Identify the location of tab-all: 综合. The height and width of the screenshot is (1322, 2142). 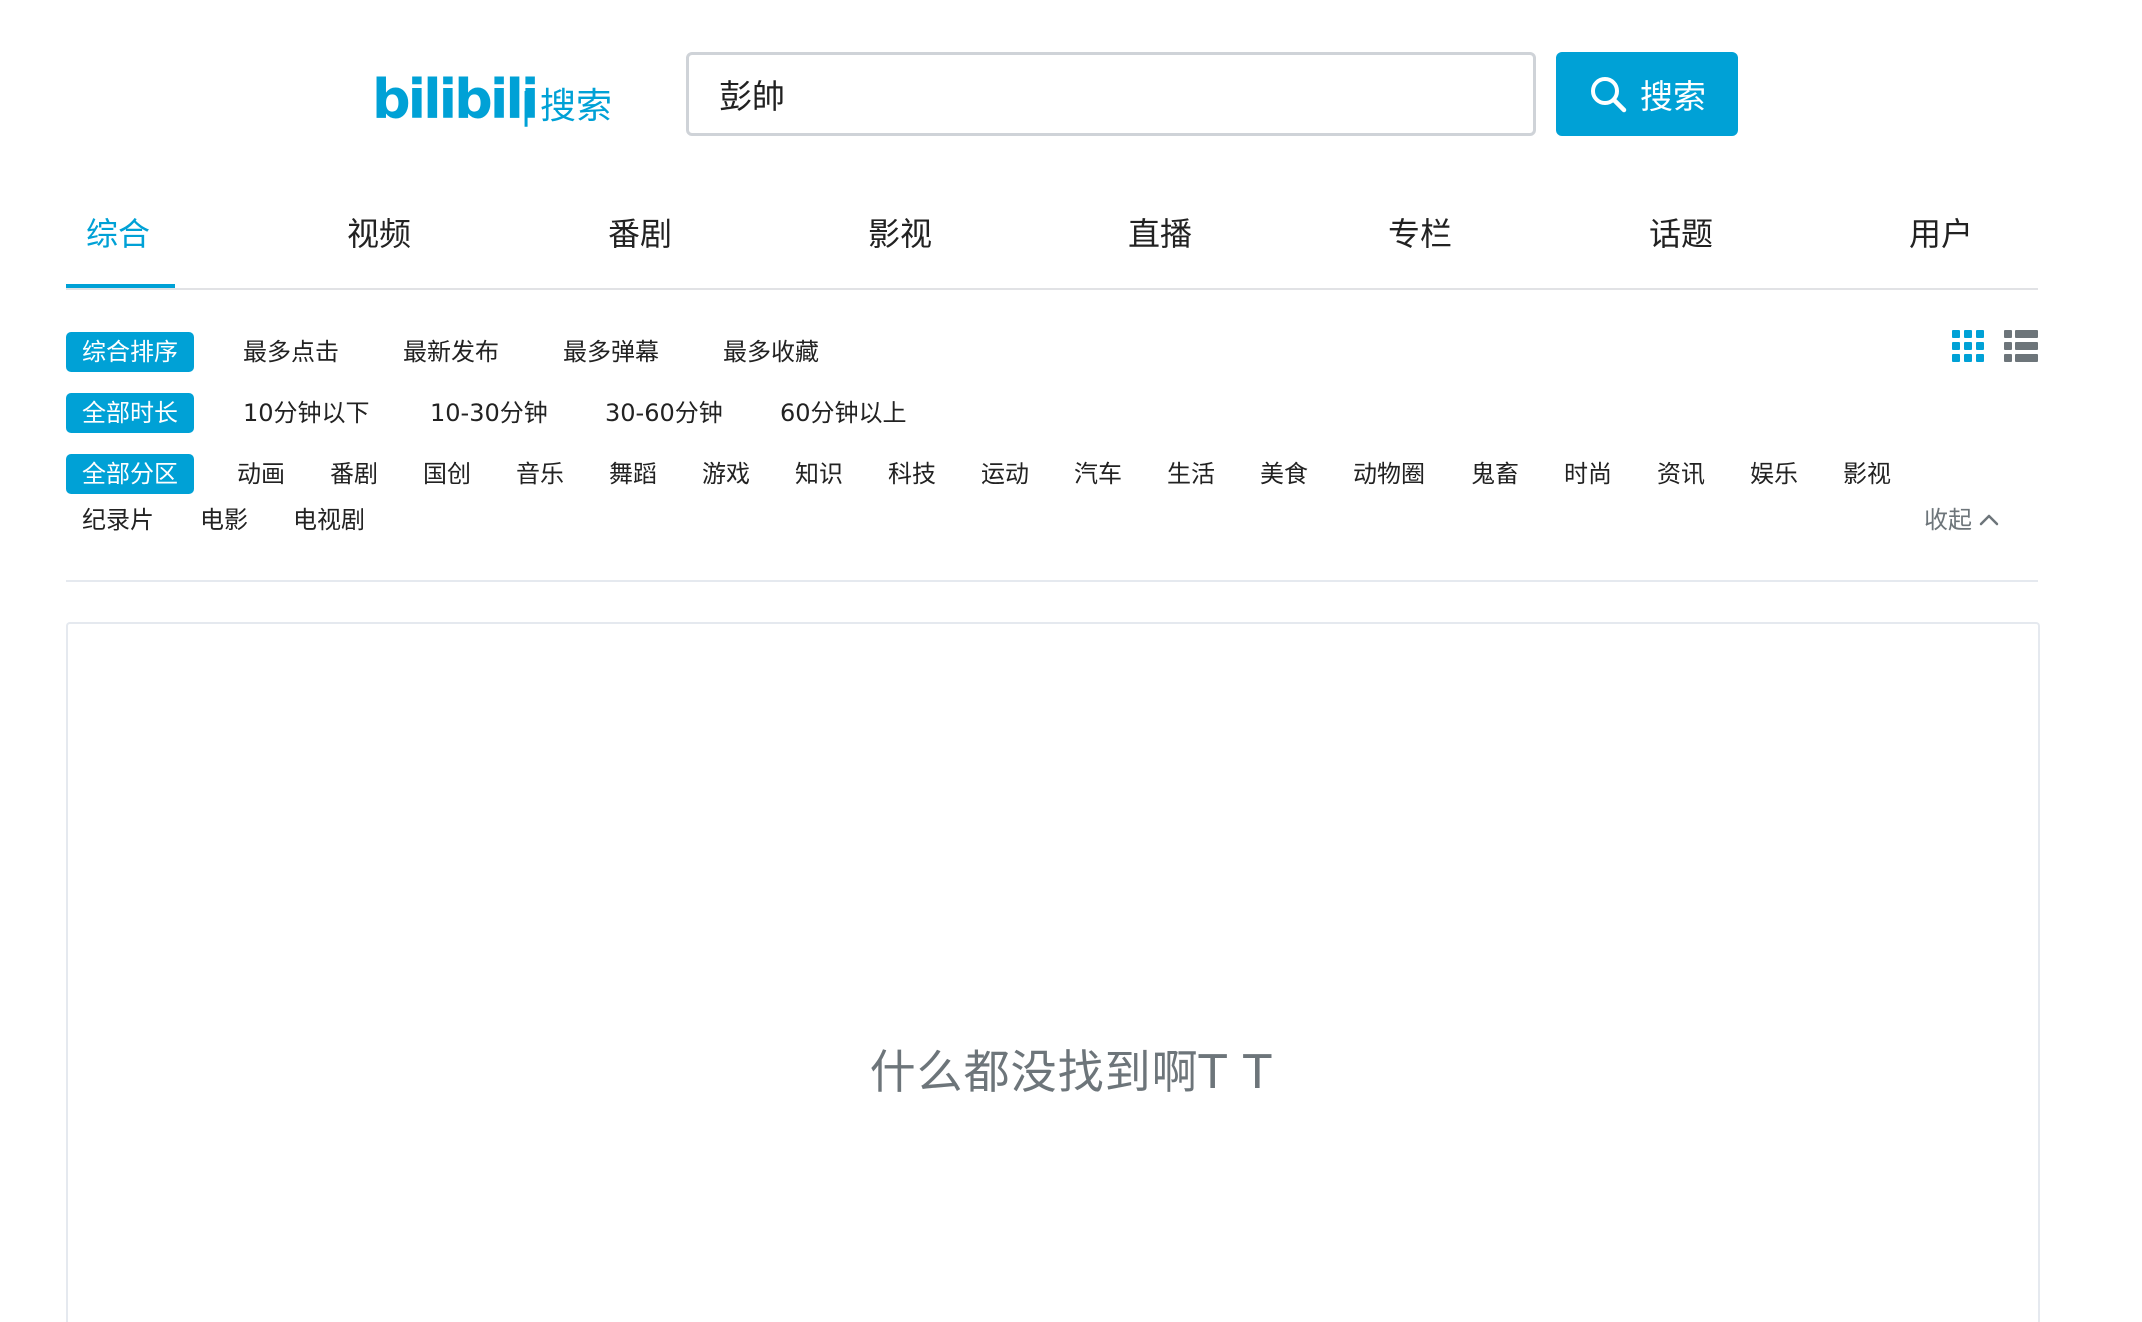
(118, 244).